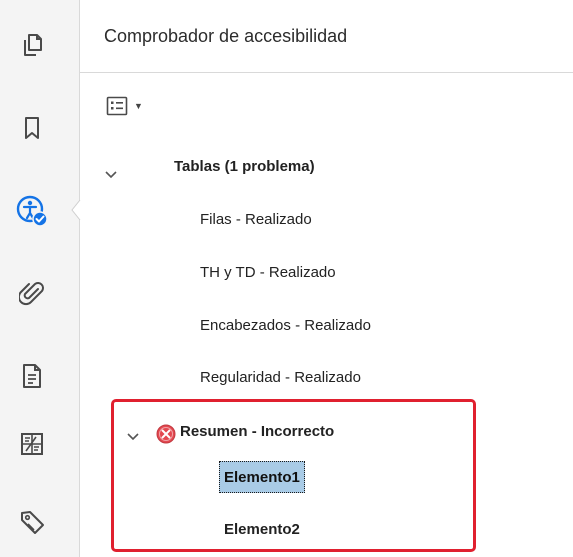 The image size is (573, 557). I want to click on error-icon, so click(166, 434).